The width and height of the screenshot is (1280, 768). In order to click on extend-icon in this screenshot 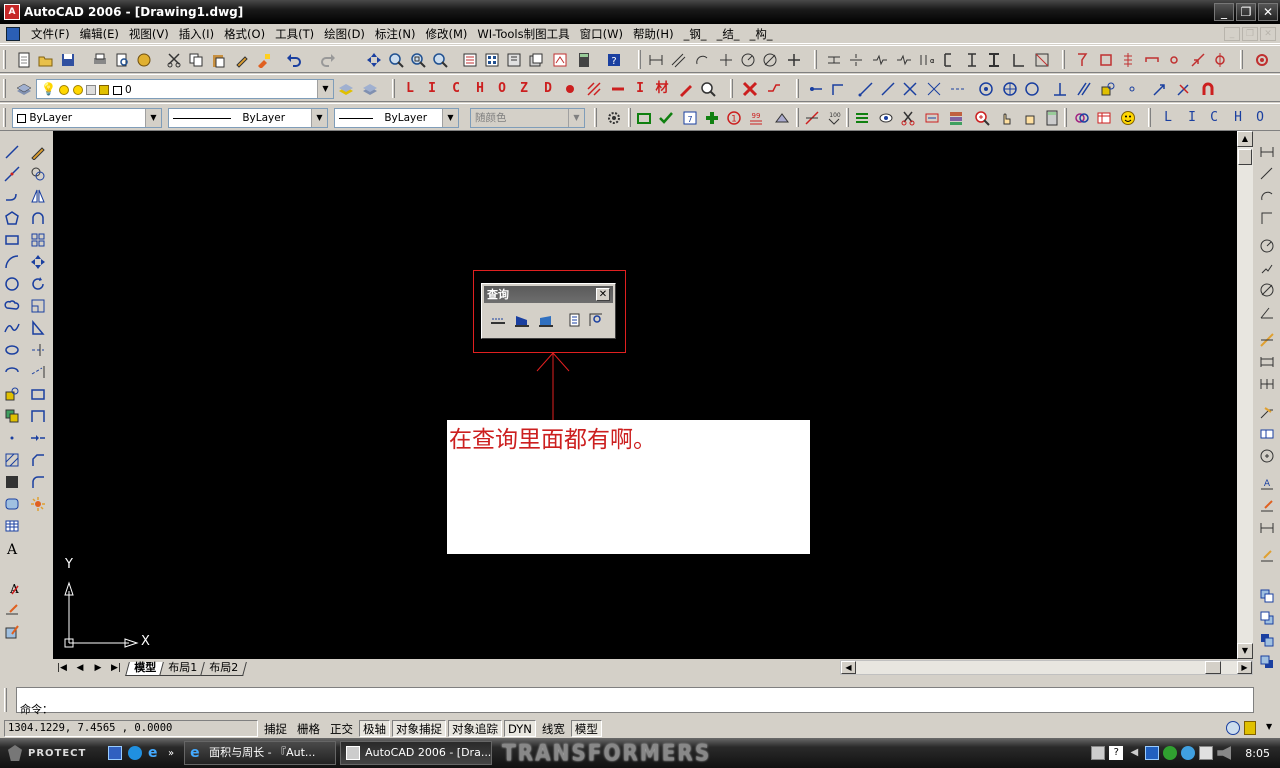, I will do `click(38, 372)`.